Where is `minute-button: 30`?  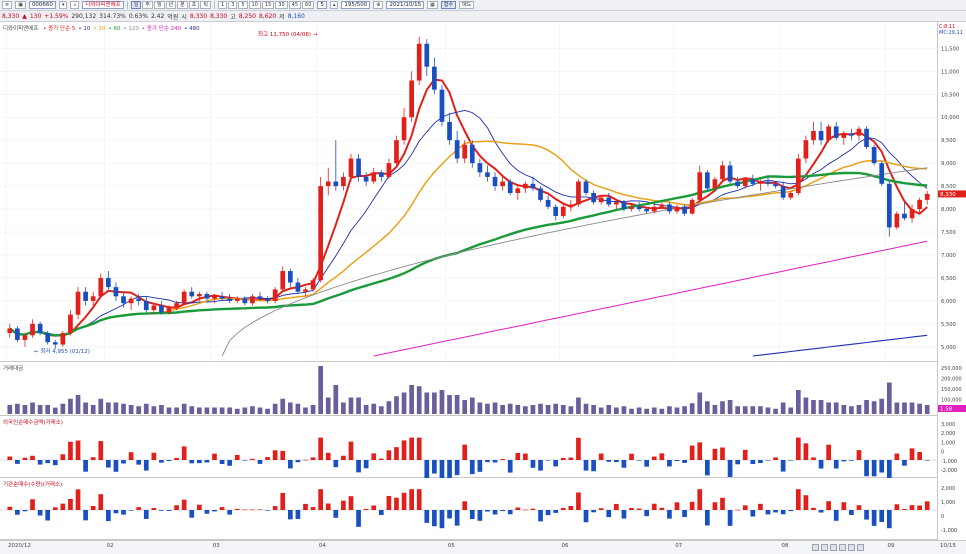 minute-button: 30 is located at coordinates (281, 5).